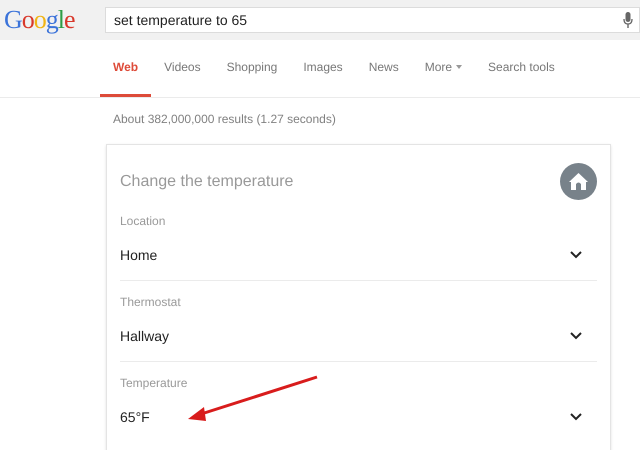  What do you see at coordinates (628, 20) in the screenshot?
I see `microphone-icon` at bounding box center [628, 20].